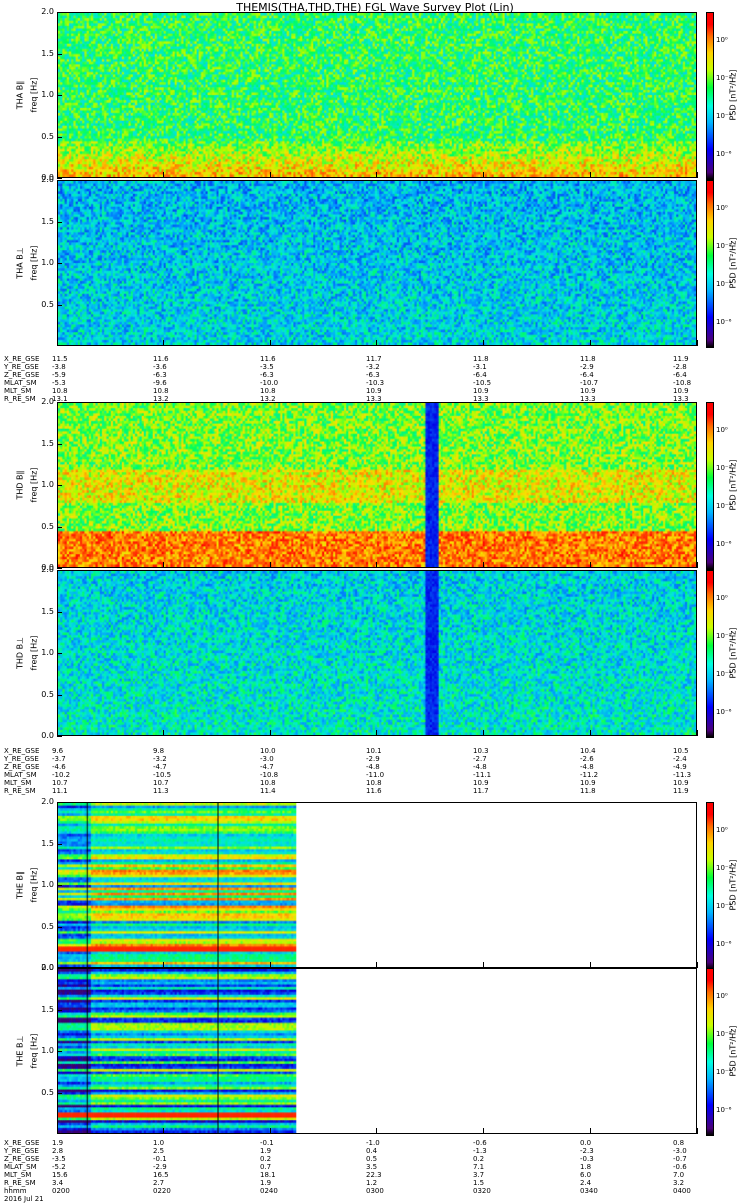 This screenshot has height=1203, width=750. Describe the element at coordinates (268, 359) in the screenshot. I see `ephemeris-value: 11.6` at that location.